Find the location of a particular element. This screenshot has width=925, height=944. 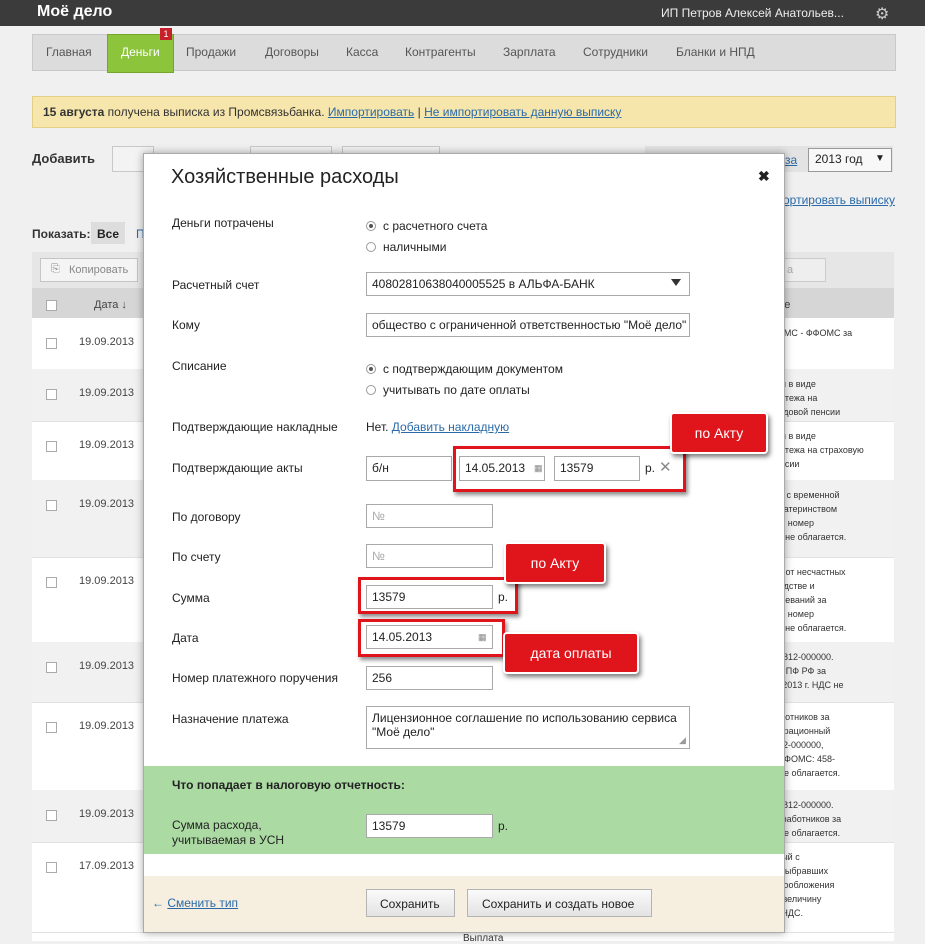

gear-icon: ⚙ is located at coordinates (882, 14).